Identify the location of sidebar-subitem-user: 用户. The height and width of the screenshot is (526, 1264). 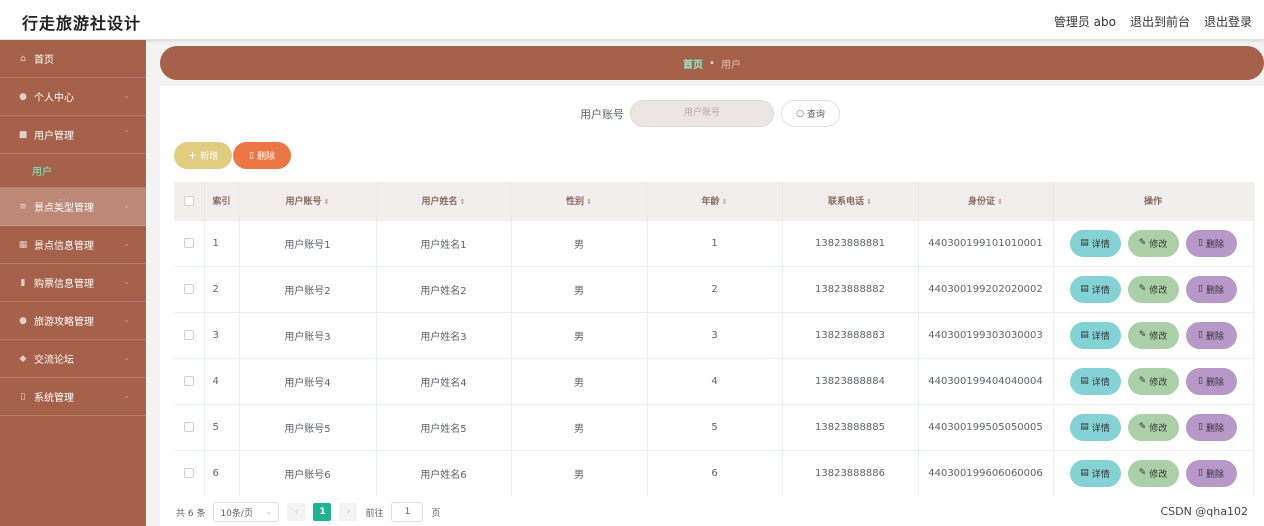
(73, 171).